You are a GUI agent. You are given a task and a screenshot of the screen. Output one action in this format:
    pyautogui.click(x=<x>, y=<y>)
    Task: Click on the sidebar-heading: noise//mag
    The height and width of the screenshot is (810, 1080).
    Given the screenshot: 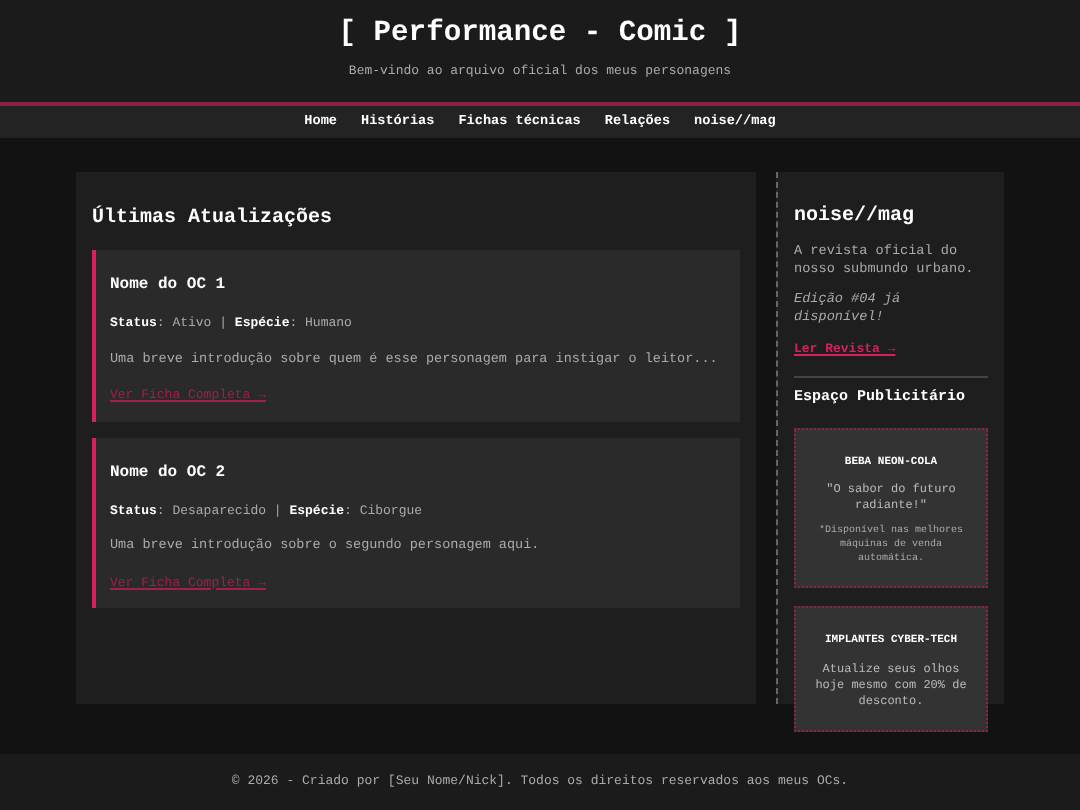 What is the action you would take?
    pyautogui.click(x=855, y=217)
    